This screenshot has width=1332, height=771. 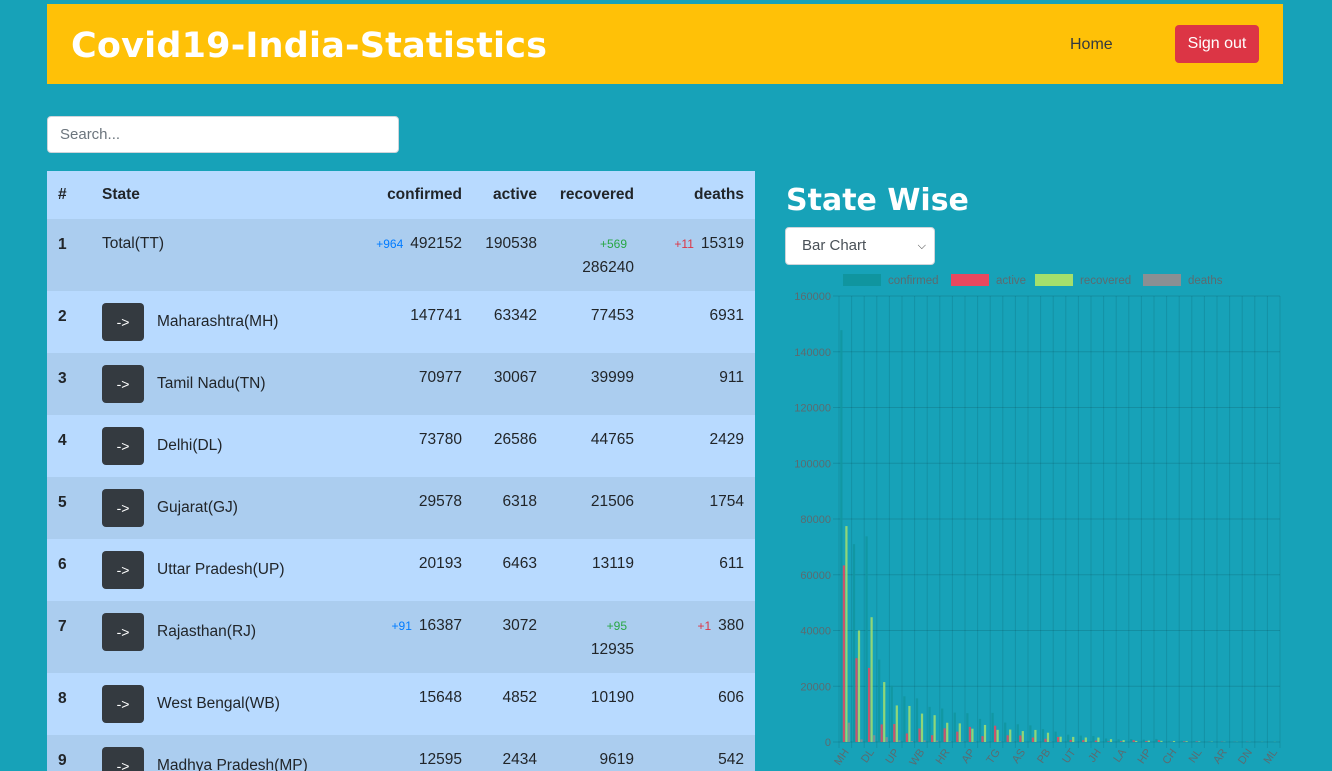 I want to click on recovered-value: 13119, so click(x=613, y=563).